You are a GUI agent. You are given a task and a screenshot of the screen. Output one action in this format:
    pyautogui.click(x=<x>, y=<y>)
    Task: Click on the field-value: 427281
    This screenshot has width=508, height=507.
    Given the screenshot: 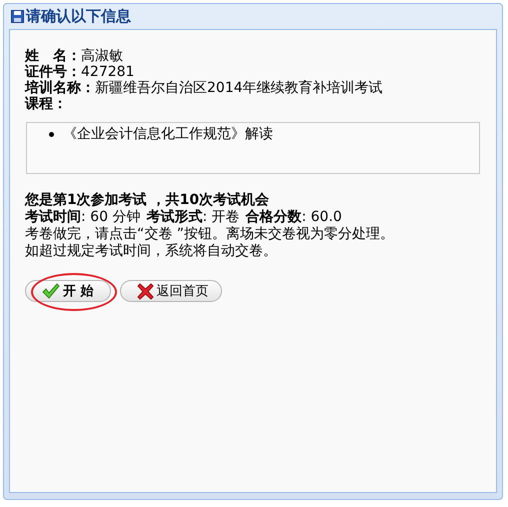 What is the action you would take?
    pyautogui.click(x=107, y=72)
    